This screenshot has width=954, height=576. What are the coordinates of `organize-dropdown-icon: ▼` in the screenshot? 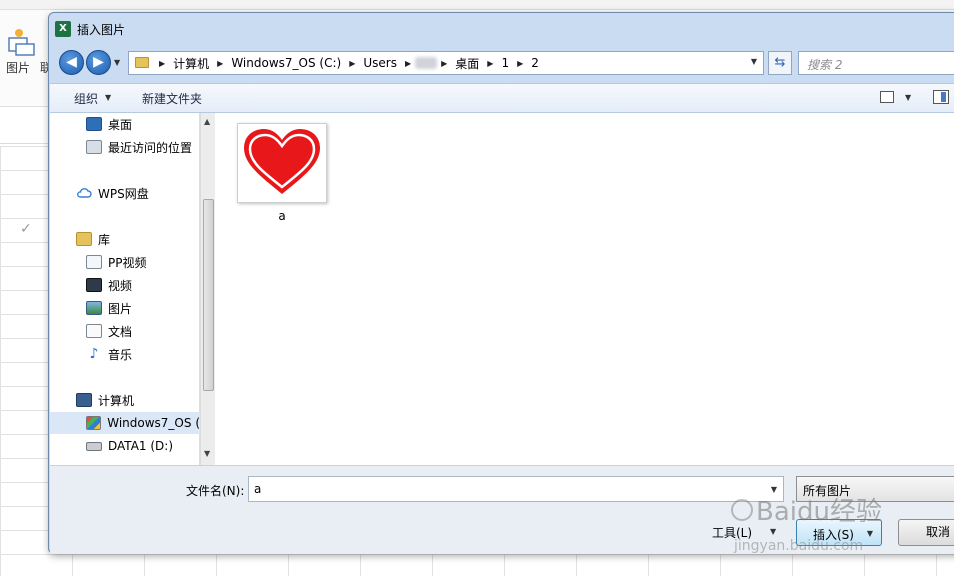 It's located at (108, 97).